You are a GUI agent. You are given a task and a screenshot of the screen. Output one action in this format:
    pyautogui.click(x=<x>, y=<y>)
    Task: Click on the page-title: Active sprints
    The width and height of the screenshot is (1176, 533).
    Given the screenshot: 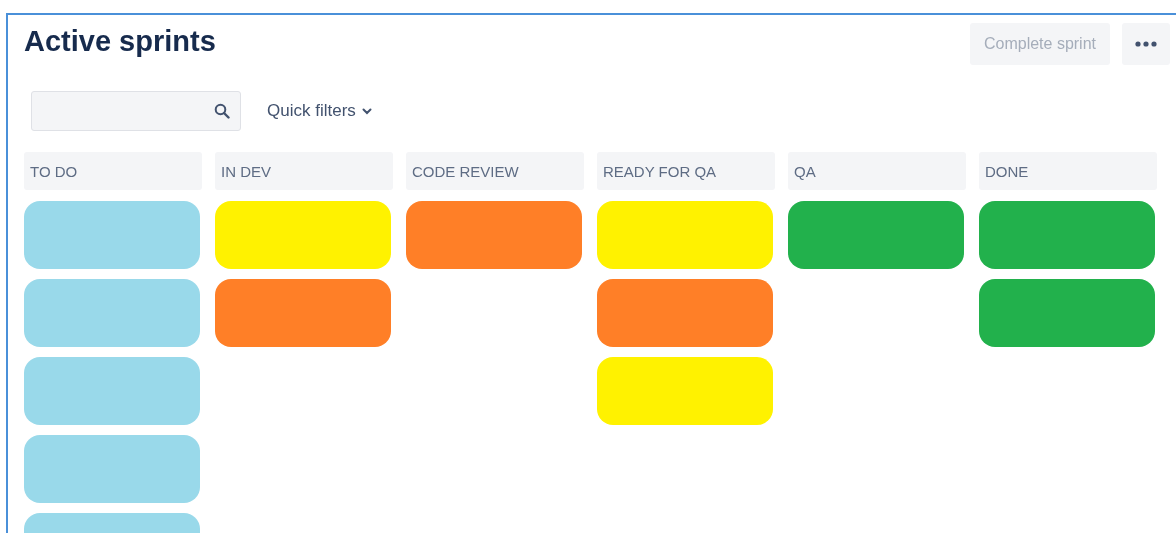 What is the action you would take?
    pyautogui.click(x=120, y=41)
    